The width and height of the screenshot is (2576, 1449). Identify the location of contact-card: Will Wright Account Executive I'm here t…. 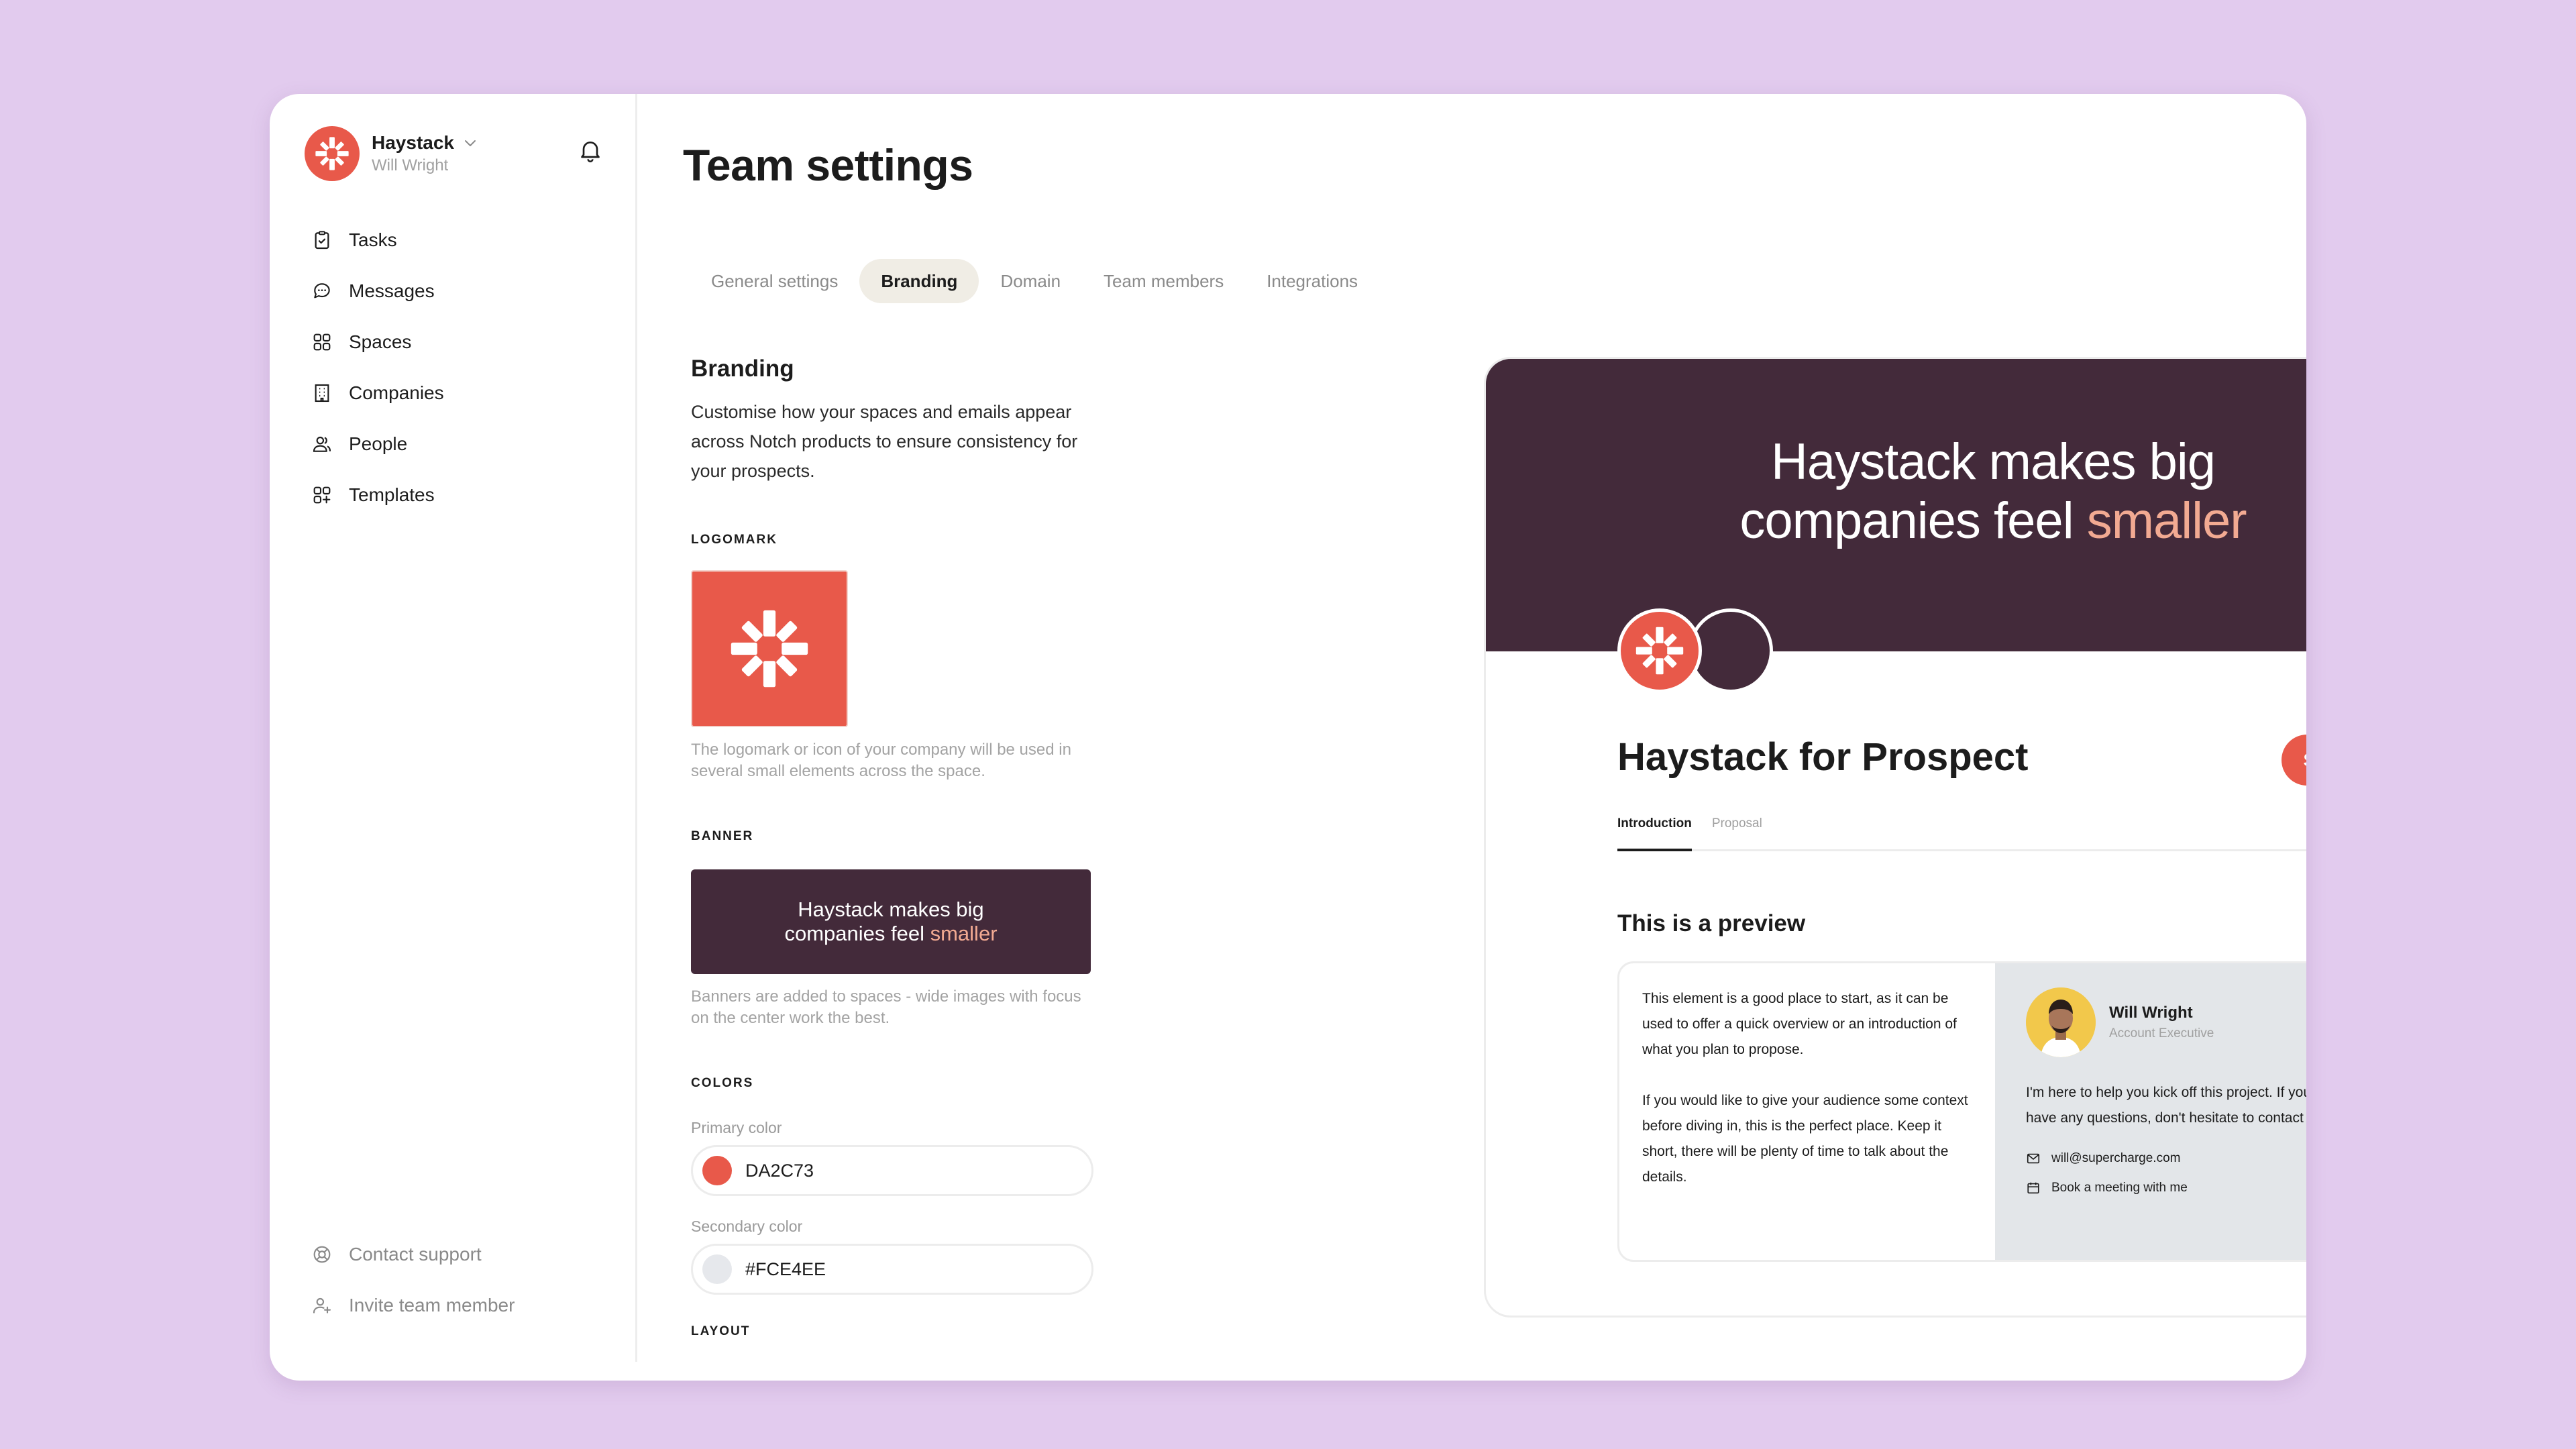
(2150, 1111).